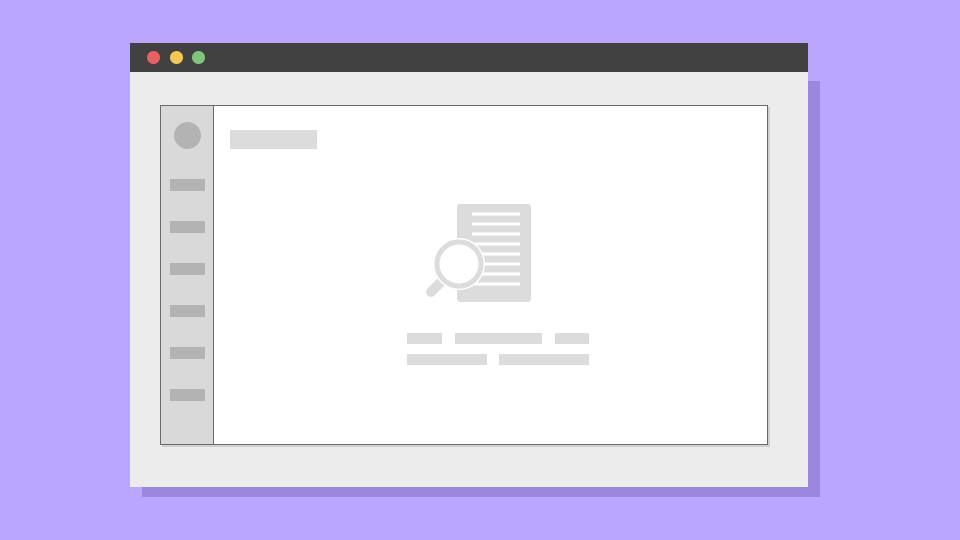 This screenshot has height=540, width=960. I want to click on minimize-button, so click(176, 57).